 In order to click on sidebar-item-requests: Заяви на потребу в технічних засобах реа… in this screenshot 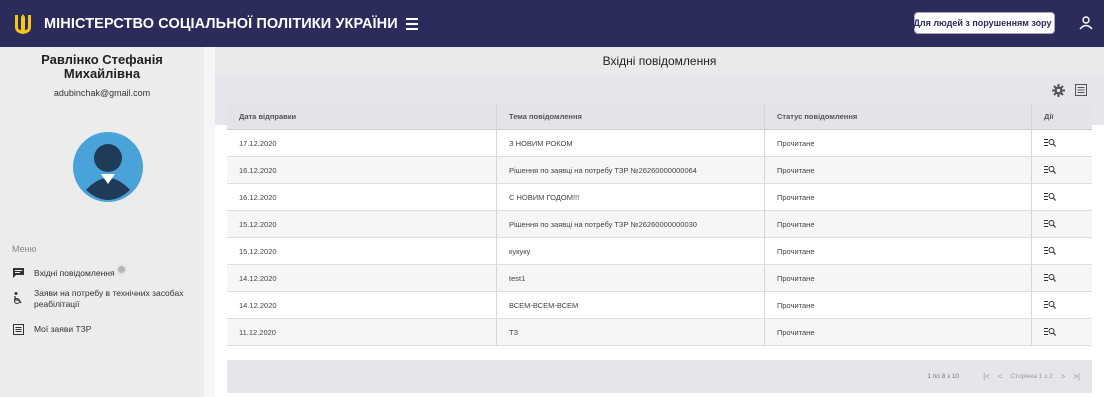, I will do `click(97, 299)`.